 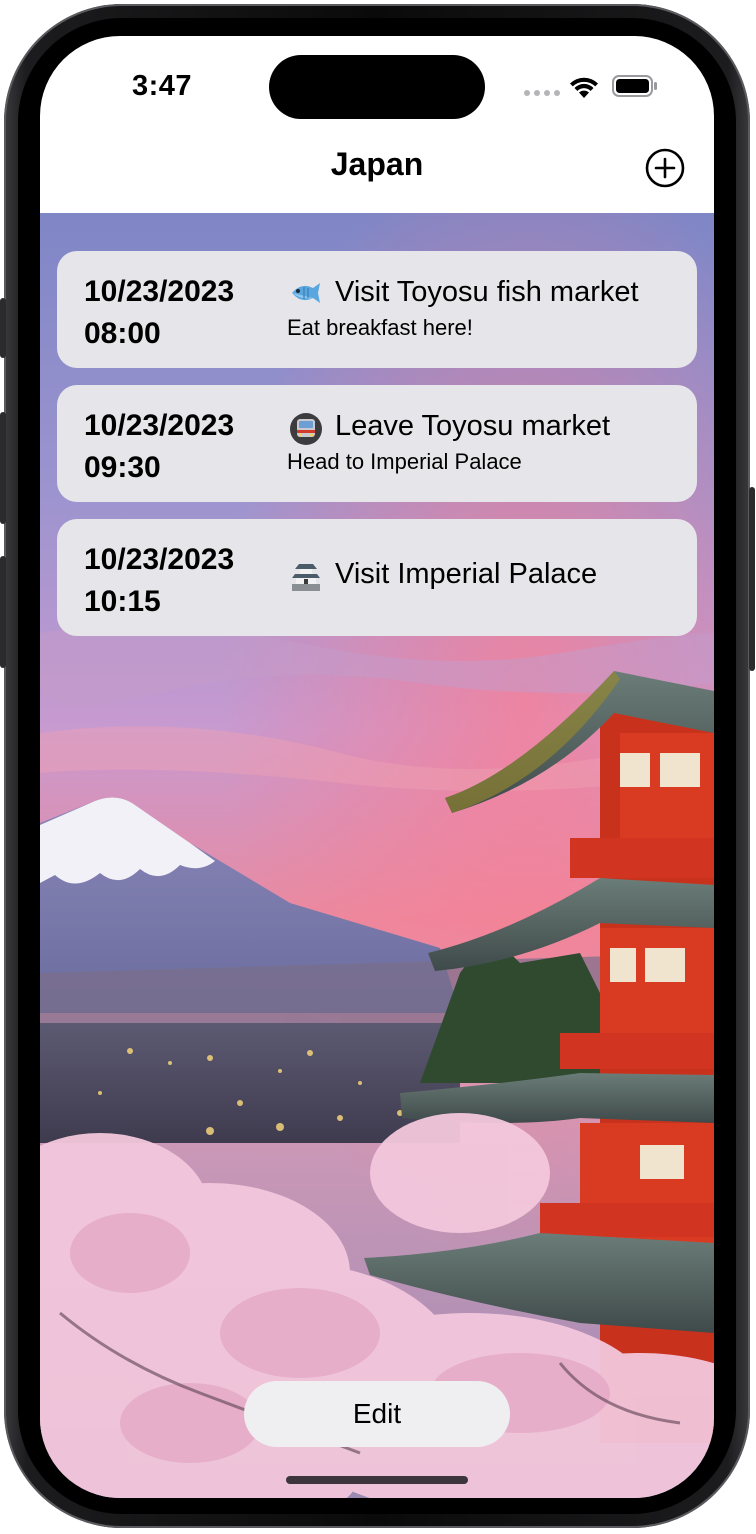 What do you see at coordinates (306, 293) in the screenshot?
I see `fish-emoji` at bounding box center [306, 293].